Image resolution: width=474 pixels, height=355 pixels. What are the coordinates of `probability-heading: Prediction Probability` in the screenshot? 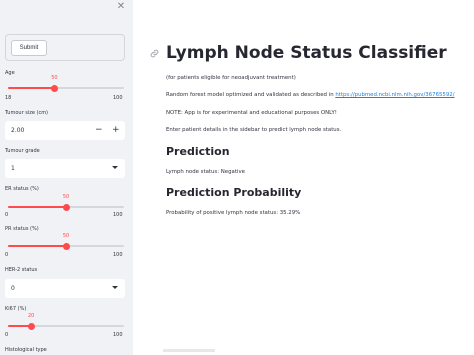 It's located at (234, 192).